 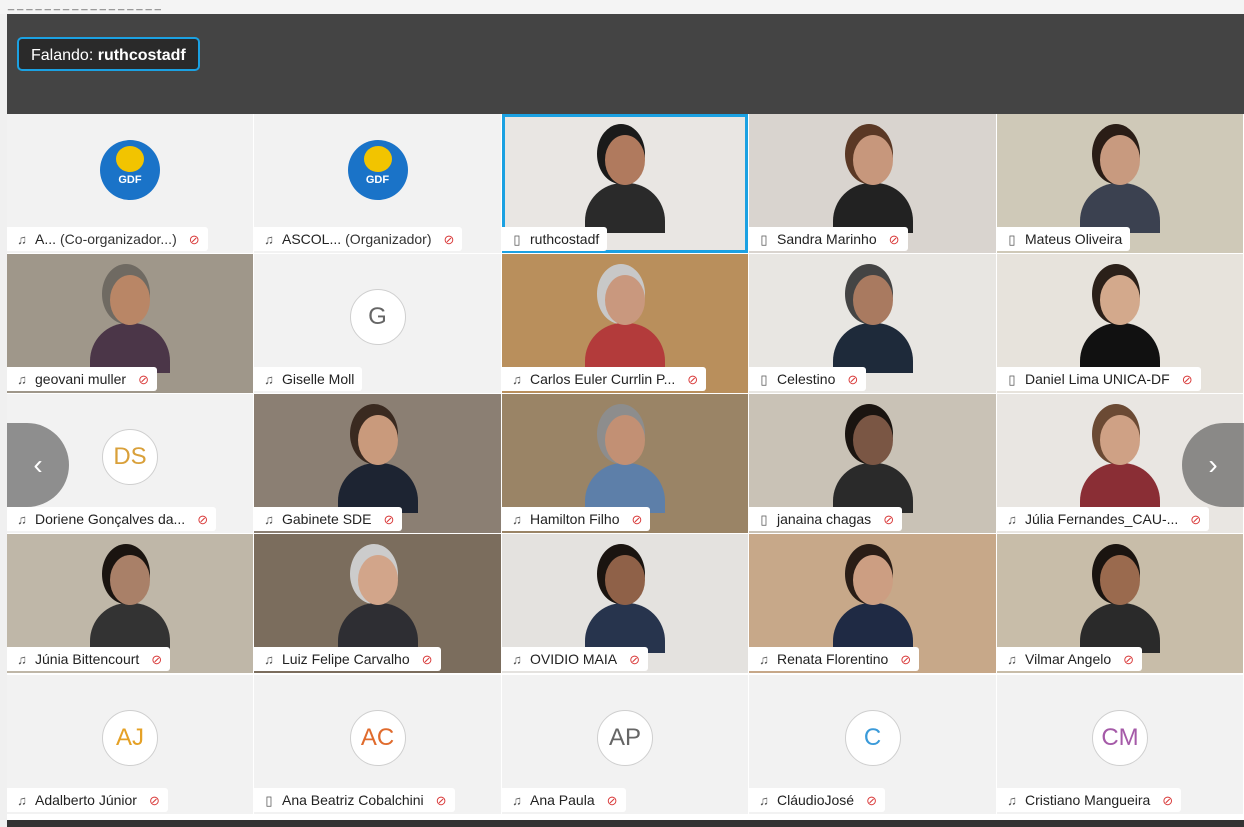 I want to click on participant-name-label: ♫ Hamilton Filho ⊘, so click(x=576, y=519).